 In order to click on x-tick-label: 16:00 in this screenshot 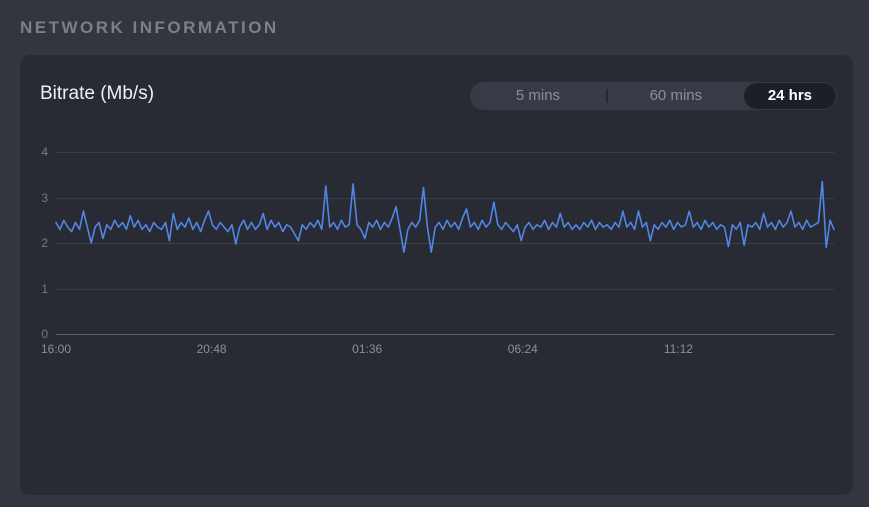, I will do `click(56, 349)`.